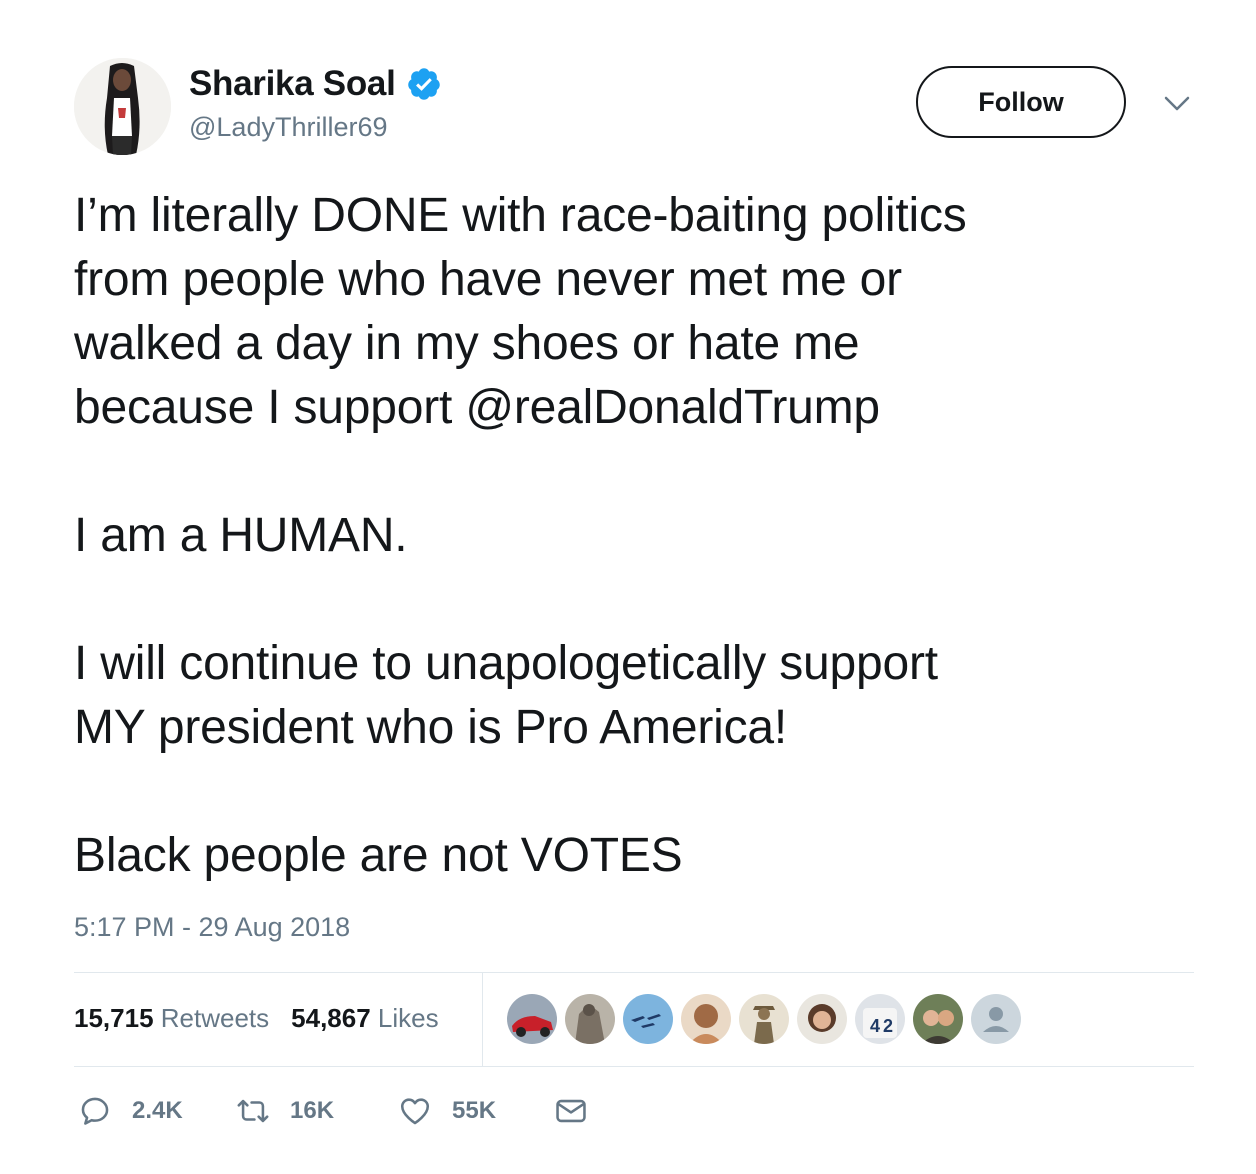  Describe the element at coordinates (1021, 102) in the screenshot. I see `follow-button: Follow` at that location.